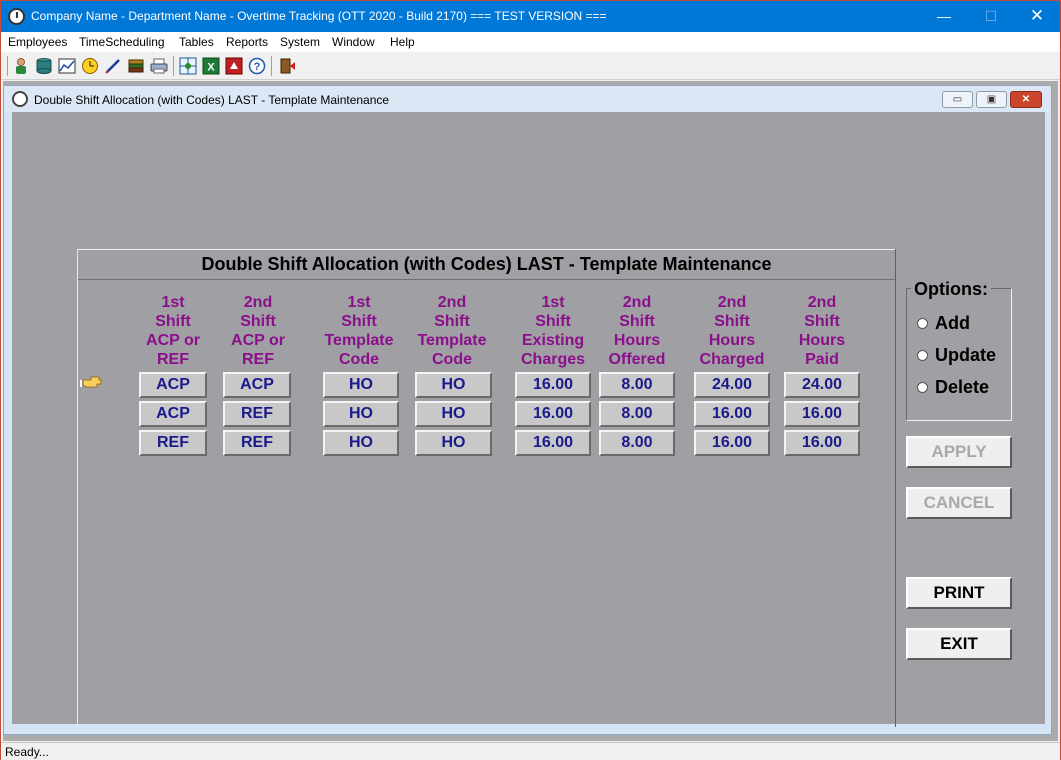 The width and height of the screenshot is (1061, 760). Describe the element at coordinates (361, 414) in the screenshot. I see `cell-r2-1st-template-code: HO` at that location.